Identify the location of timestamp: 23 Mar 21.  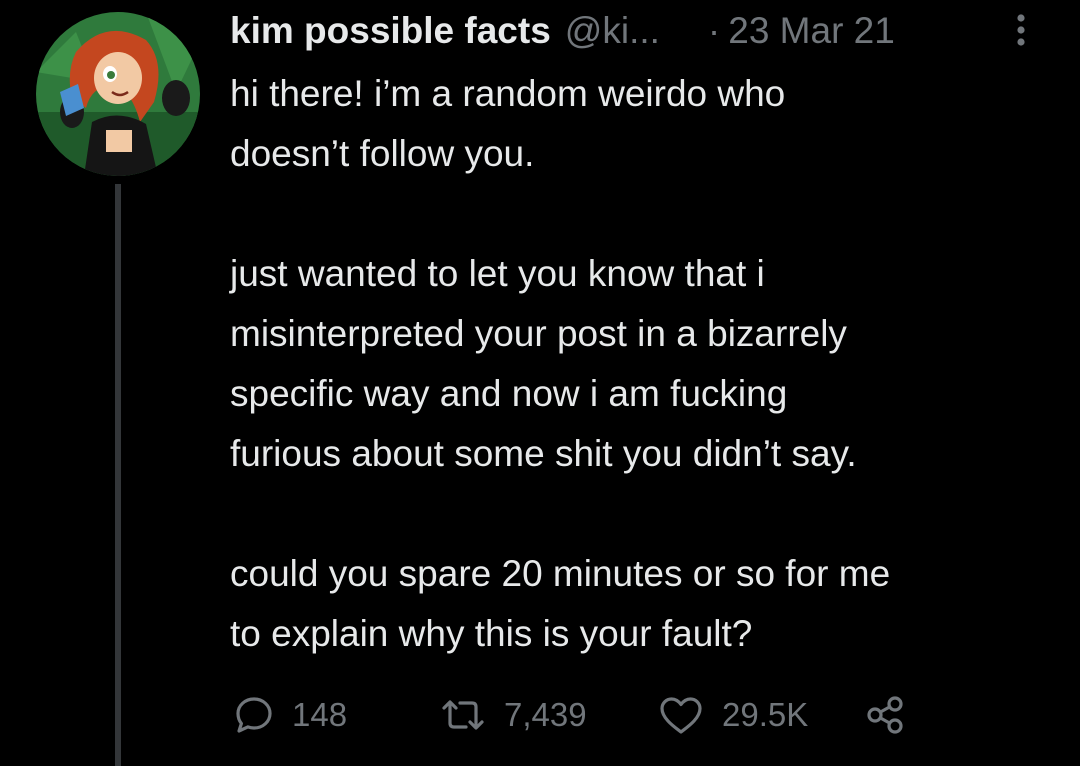
(811, 31).